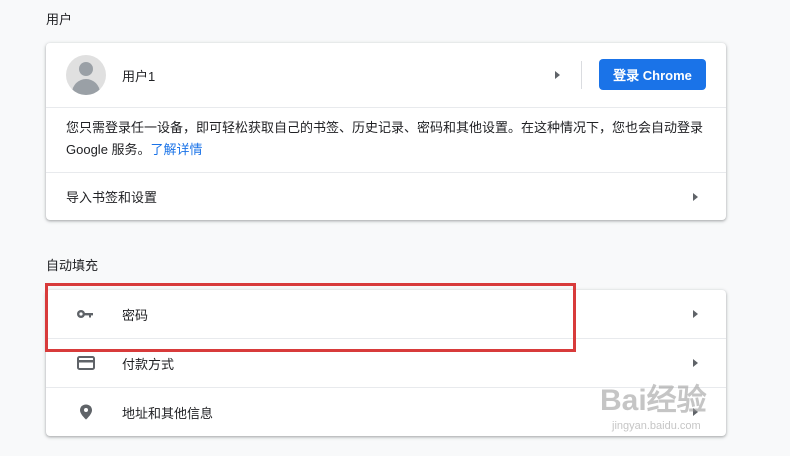 The width and height of the screenshot is (790, 456). What do you see at coordinates (386, 196) in the screenshot?
I see `import-bookmarks-row: 导入书签和设置` at bounding box center [386, 196].